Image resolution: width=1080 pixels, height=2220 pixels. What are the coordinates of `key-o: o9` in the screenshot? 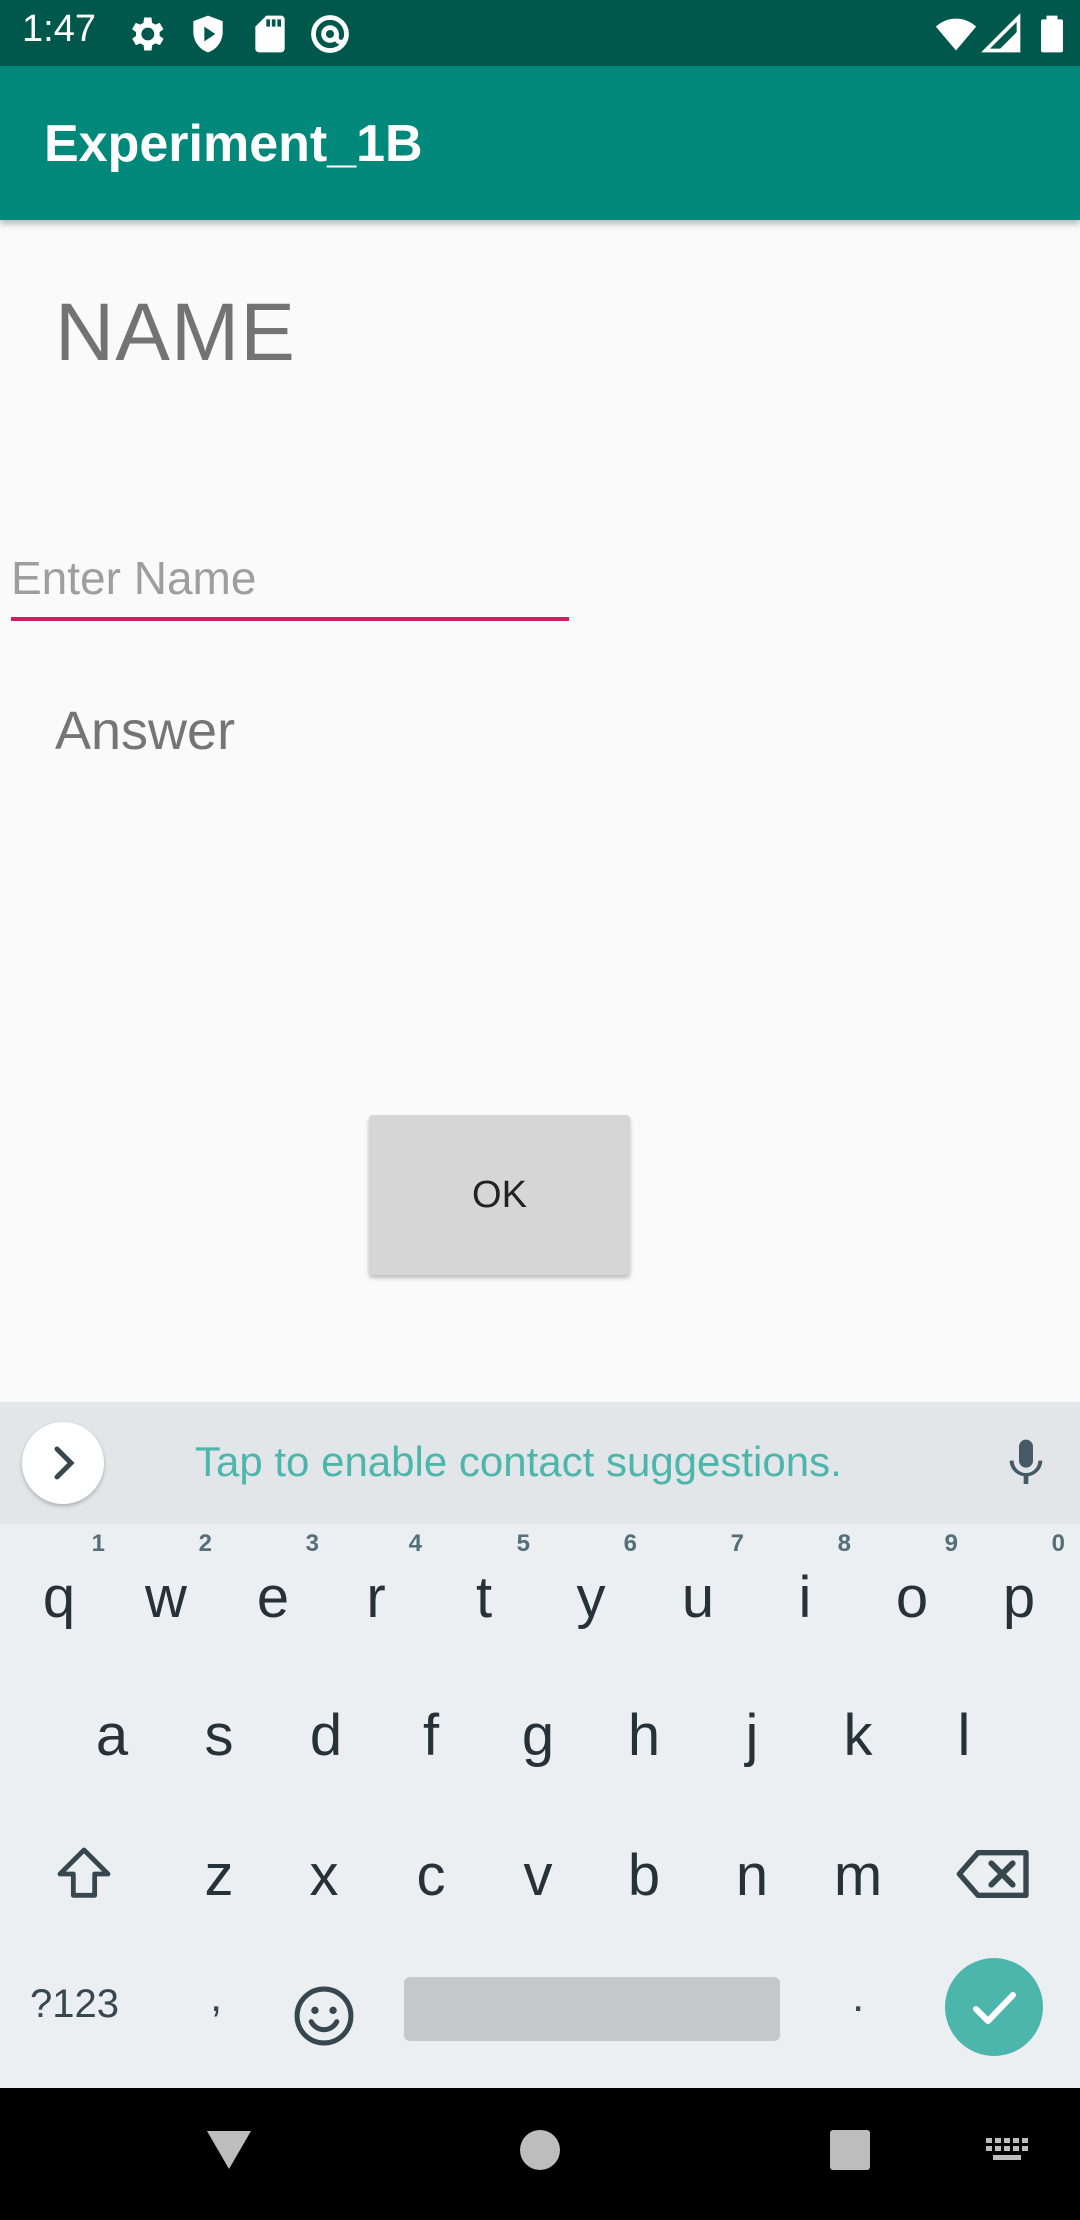 It's located at (912, 1595).